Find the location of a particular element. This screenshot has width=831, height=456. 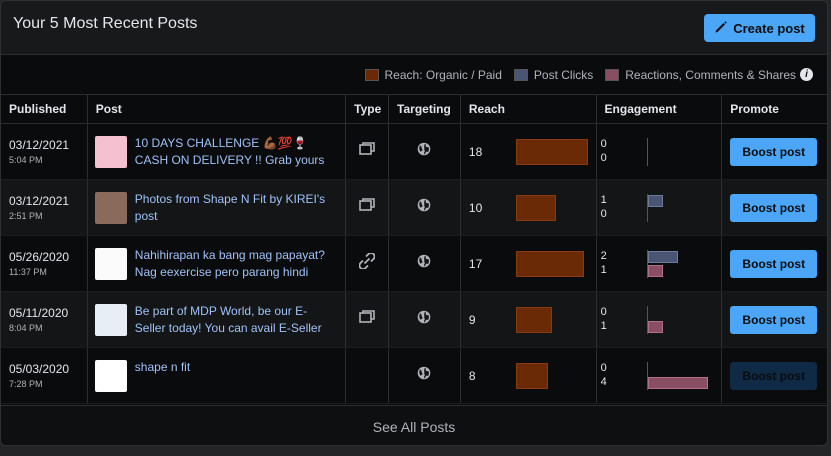

col-type: Type is located at coordinates (368, 109).